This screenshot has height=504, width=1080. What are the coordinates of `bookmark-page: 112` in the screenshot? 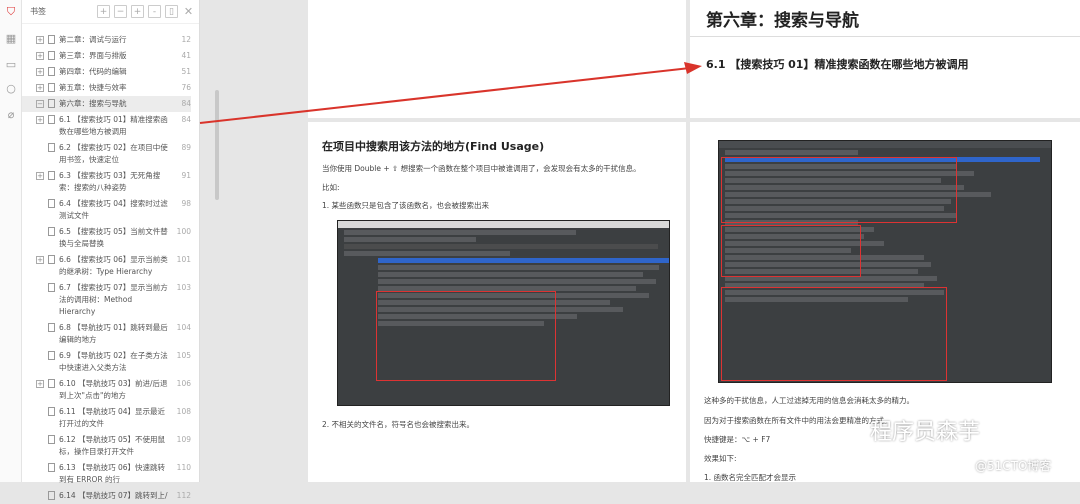 It's located at (183, 495).